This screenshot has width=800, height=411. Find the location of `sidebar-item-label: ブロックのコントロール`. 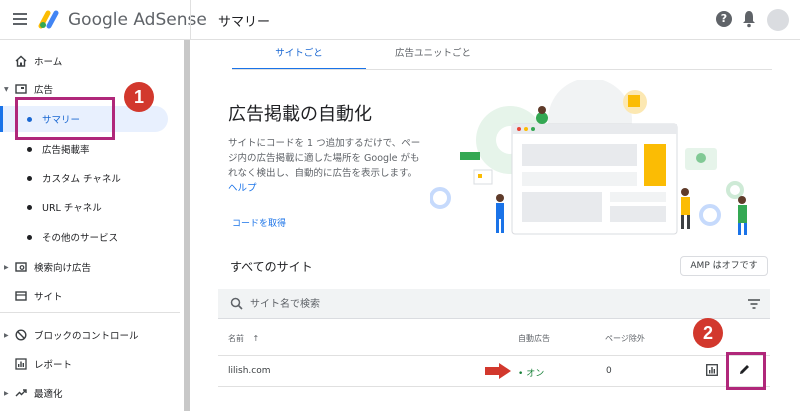

sidebar-item-label: ブロックのコントロール is located at coordinates (86, 336).